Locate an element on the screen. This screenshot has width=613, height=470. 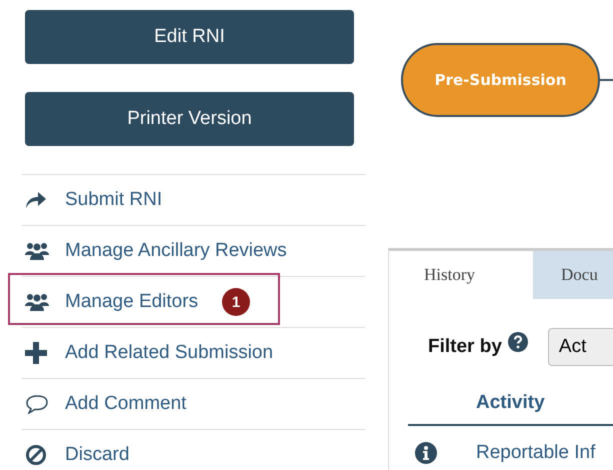
share-arrow-icon is located at coordinates (36, 200).